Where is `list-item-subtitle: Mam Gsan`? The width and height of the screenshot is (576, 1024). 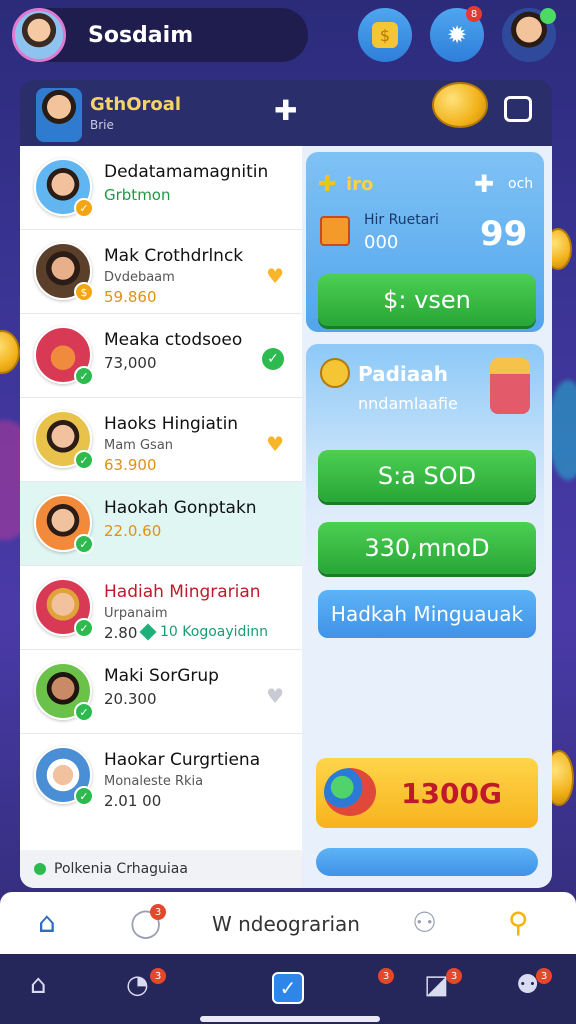 list-item-subtitle: Mam Gsan is located at coordinates (139, 445).